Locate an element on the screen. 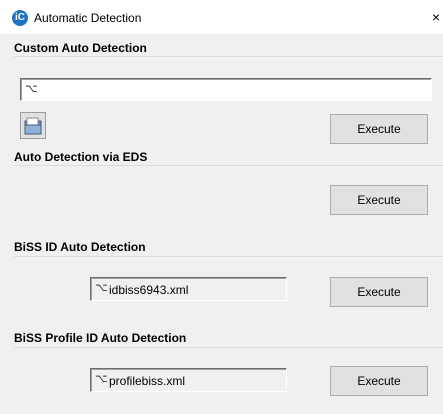 Image resolution: width=443 pixels, height=414 pixels. execute-button-eds: Execute is located at coordinates (379, 200).